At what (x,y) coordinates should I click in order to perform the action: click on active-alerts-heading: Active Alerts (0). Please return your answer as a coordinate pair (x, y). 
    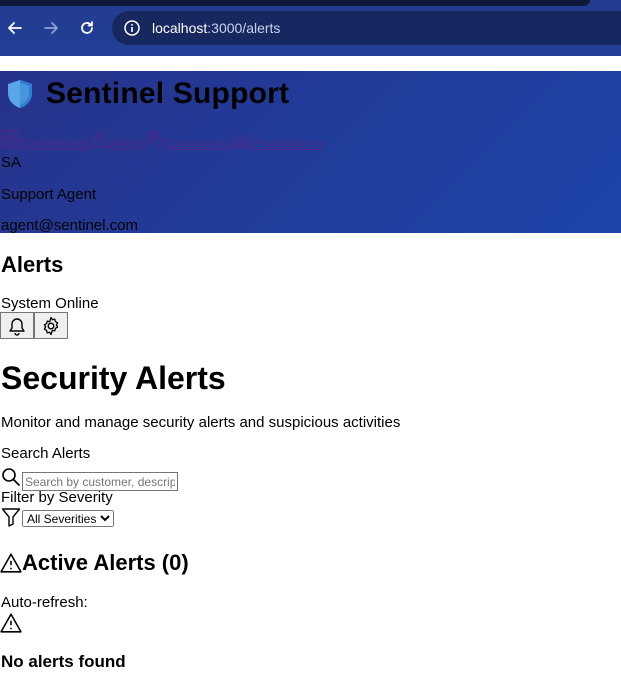
    Looking at the image, I should click on (94, 563).